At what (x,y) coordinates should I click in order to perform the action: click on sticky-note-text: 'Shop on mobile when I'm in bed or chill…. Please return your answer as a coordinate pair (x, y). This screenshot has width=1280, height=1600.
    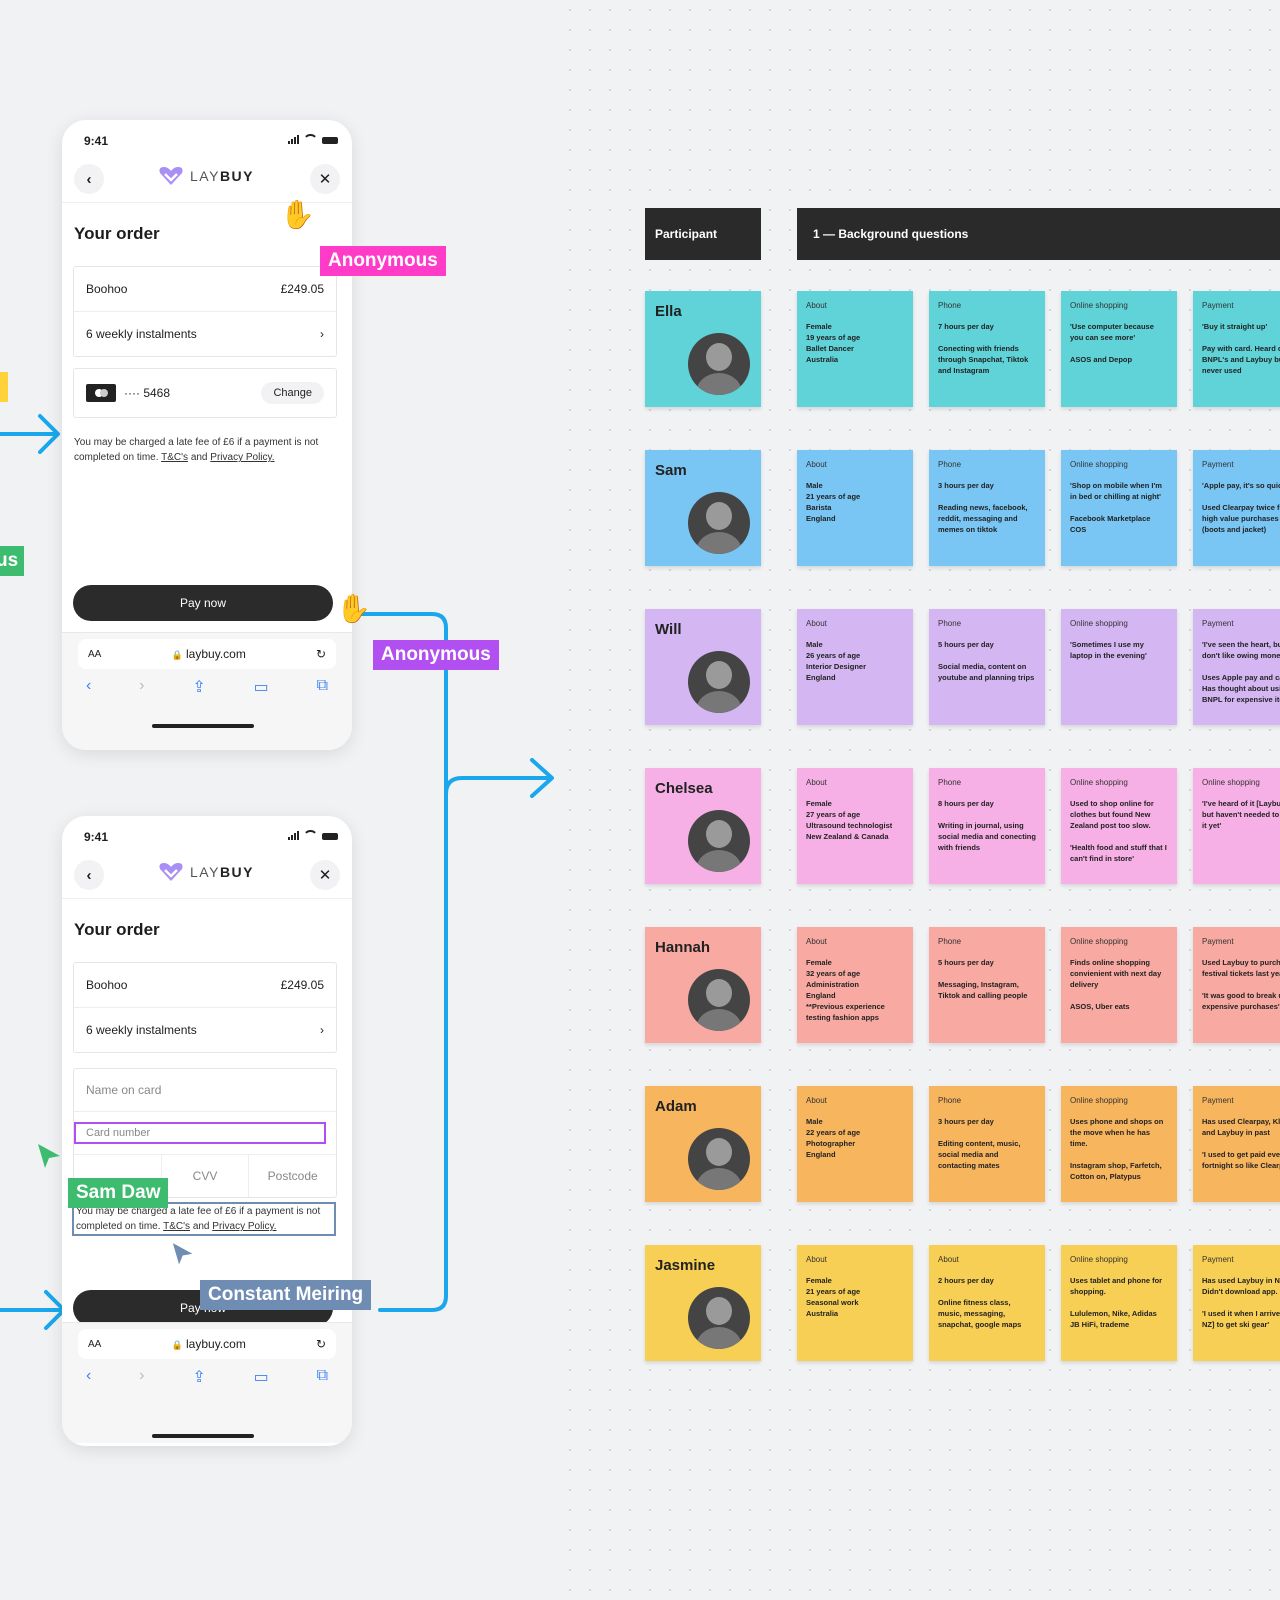
    Looking at the image, I should click on (1116, 507).